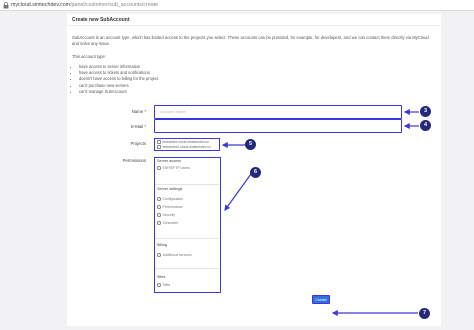  I want to click on callout-arrow, so click(238, 192).